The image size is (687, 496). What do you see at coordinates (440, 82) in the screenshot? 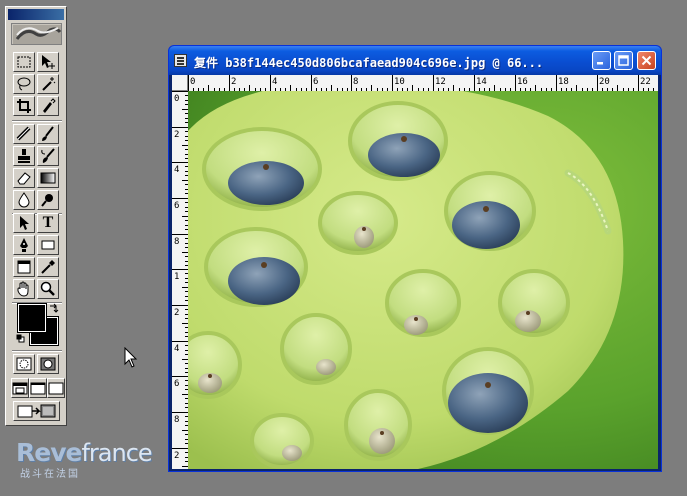
I see `ruler-top-label: 12` at bounding box center [440, 82].